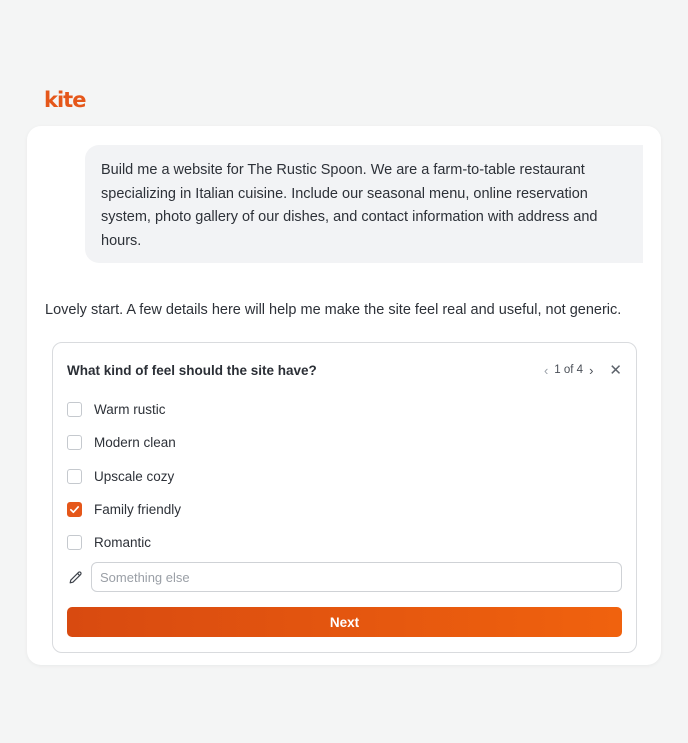 The width and height of the screenshot is (688, 743). Describe the element at coordinates (65, 100) in the screenshot. I see `kite-logo: kite` at that location.